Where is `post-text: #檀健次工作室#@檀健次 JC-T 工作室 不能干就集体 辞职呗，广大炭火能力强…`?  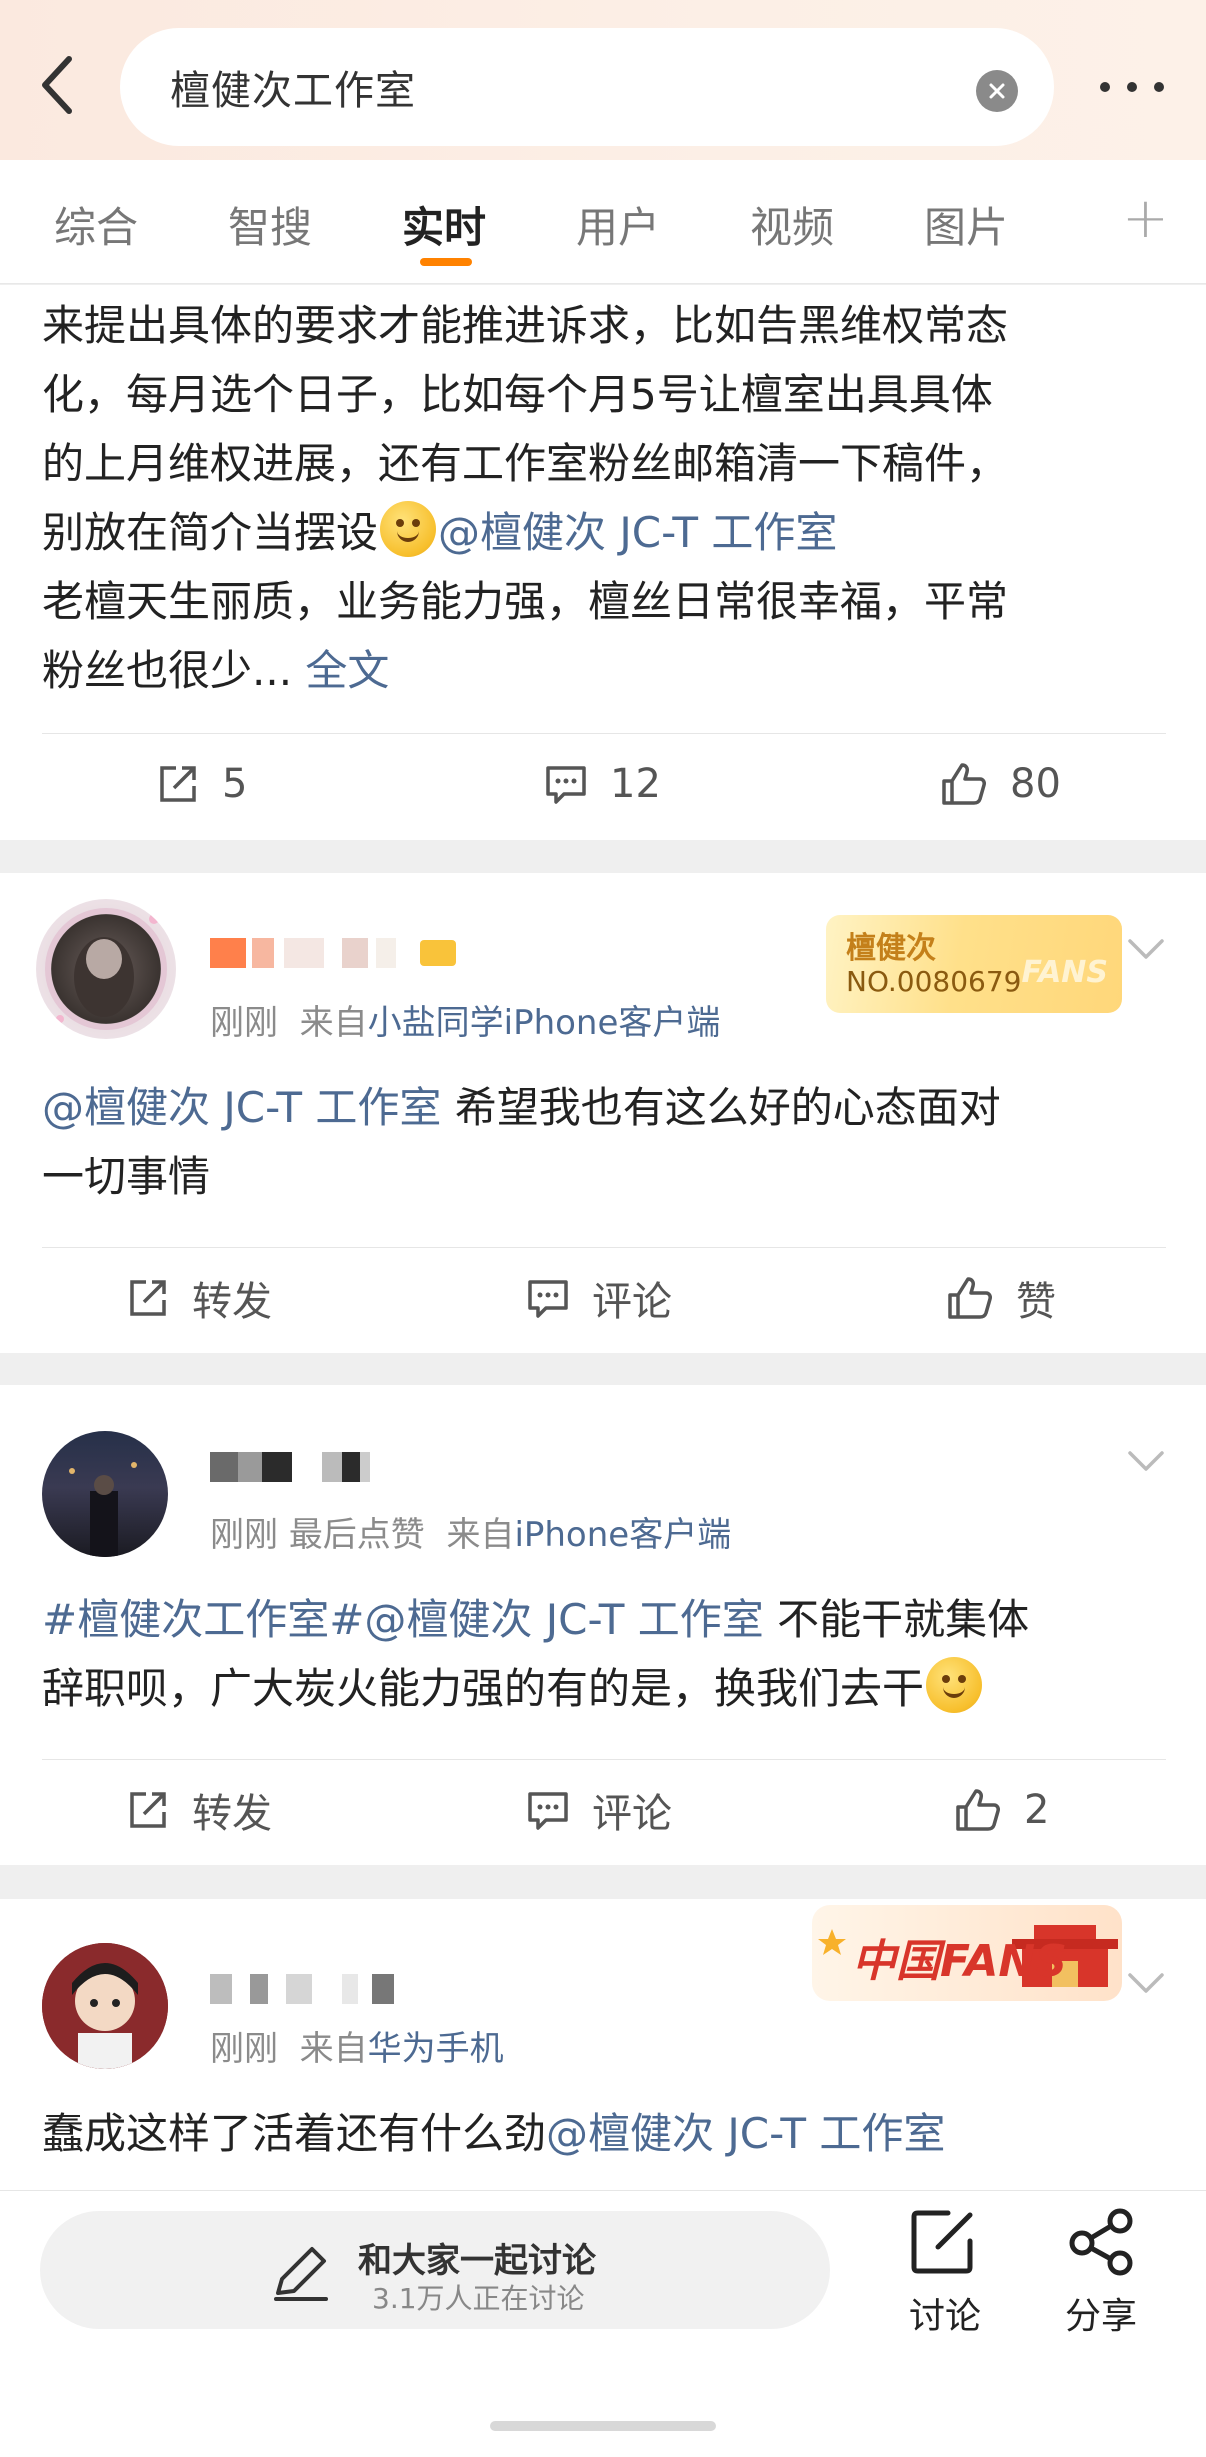
post-text: #檀健次工作室#@檀健次 JC-T 工作室 不能干就集体 辞职呗，广大炭火能力强… is located at coordinates (536, 1654).